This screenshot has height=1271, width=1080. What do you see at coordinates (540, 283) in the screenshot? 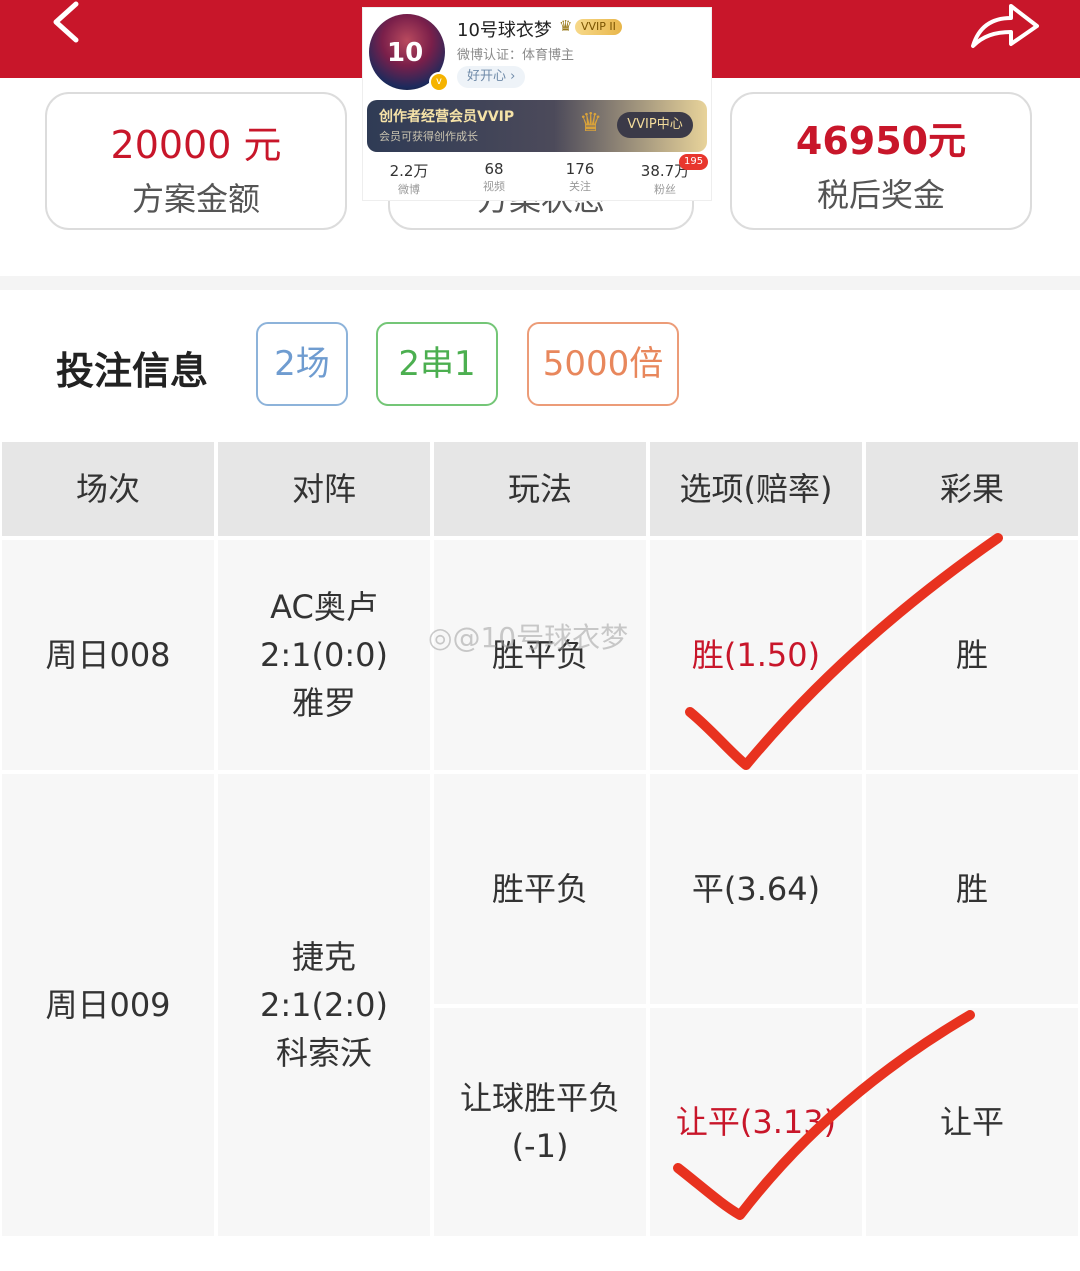
I see `section-divider` at bounding box center [540, 283].